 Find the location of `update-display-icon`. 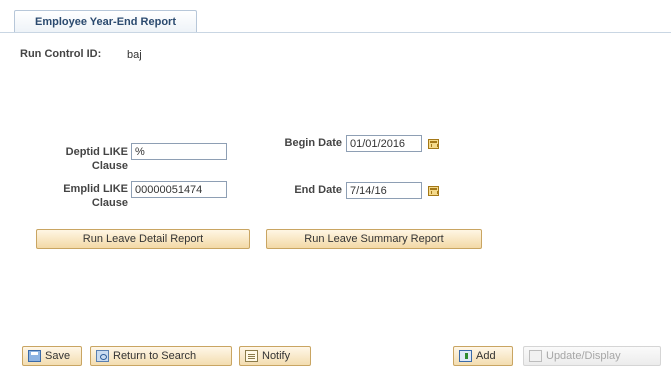

update-display-icon is located at coordinates (535, 356).